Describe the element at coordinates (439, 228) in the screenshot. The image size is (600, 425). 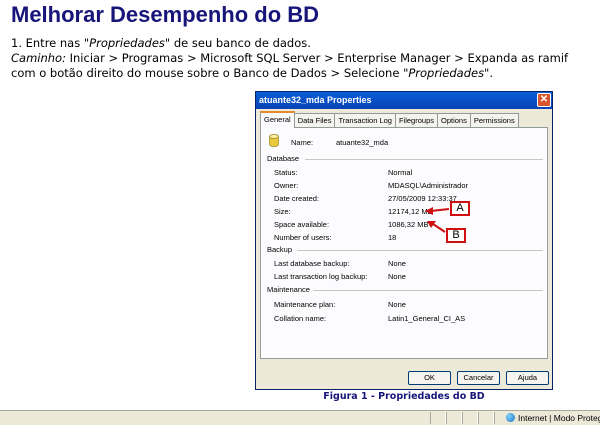
I see `arrow-b-line` at that location.